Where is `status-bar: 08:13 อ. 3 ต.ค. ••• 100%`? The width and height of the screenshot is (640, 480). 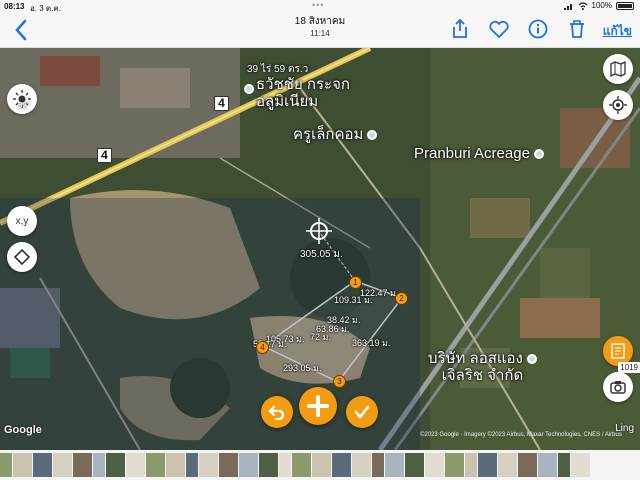 status-bar: 08:13 อ. 3 ต.ค. ••• 100% is located at coordinates (320, 6).